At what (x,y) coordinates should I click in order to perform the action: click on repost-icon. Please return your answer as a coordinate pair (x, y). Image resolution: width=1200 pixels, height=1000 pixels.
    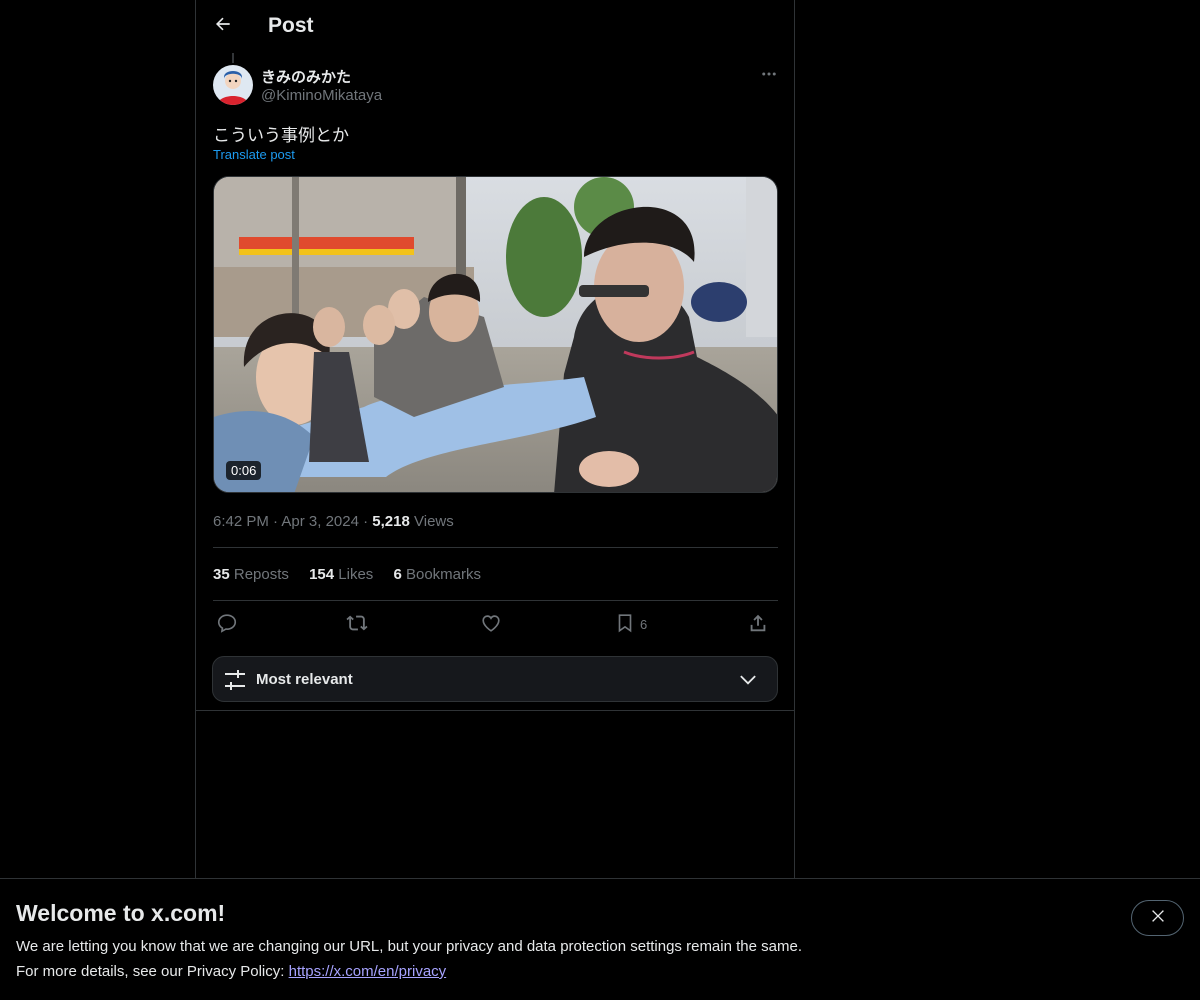
    Looking at the image, I should click on (357, 624).